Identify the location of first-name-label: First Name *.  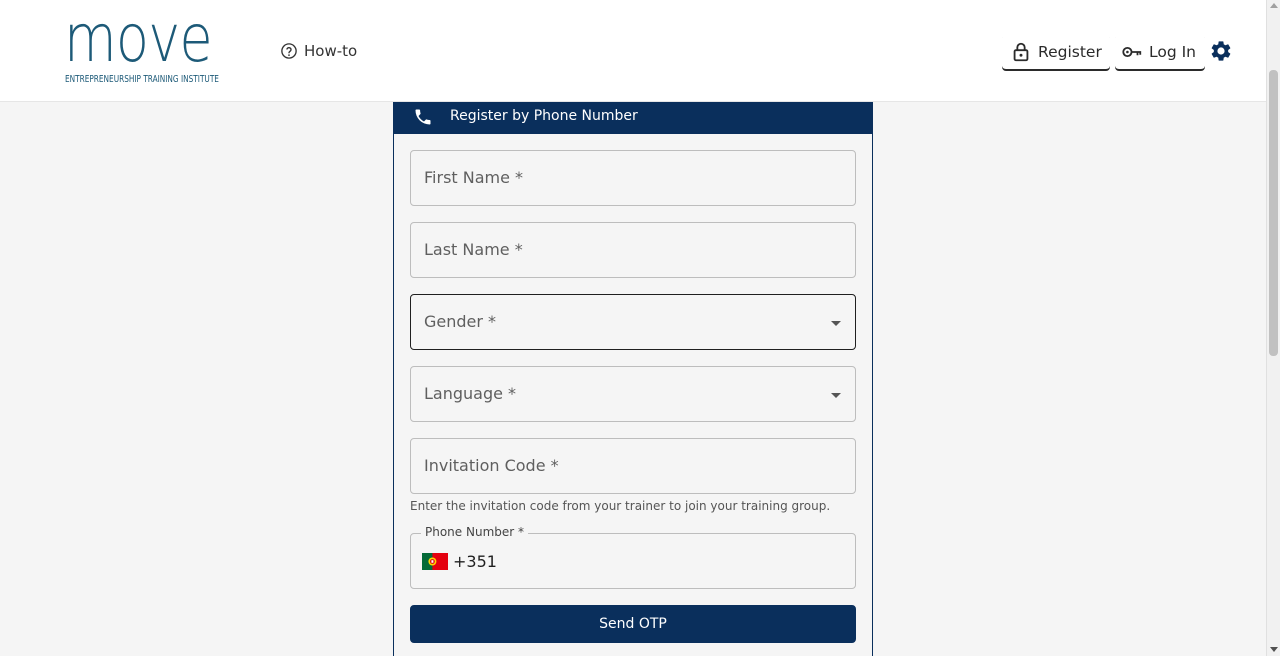
(474, 177).